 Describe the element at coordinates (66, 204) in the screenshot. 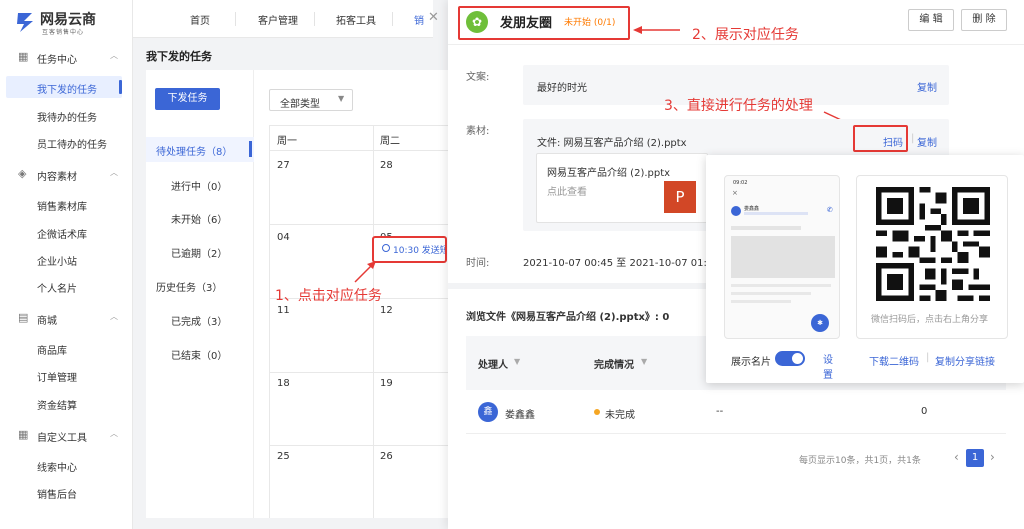

I see `sidebar-item-sales-materials: 销售素材库` at that location.